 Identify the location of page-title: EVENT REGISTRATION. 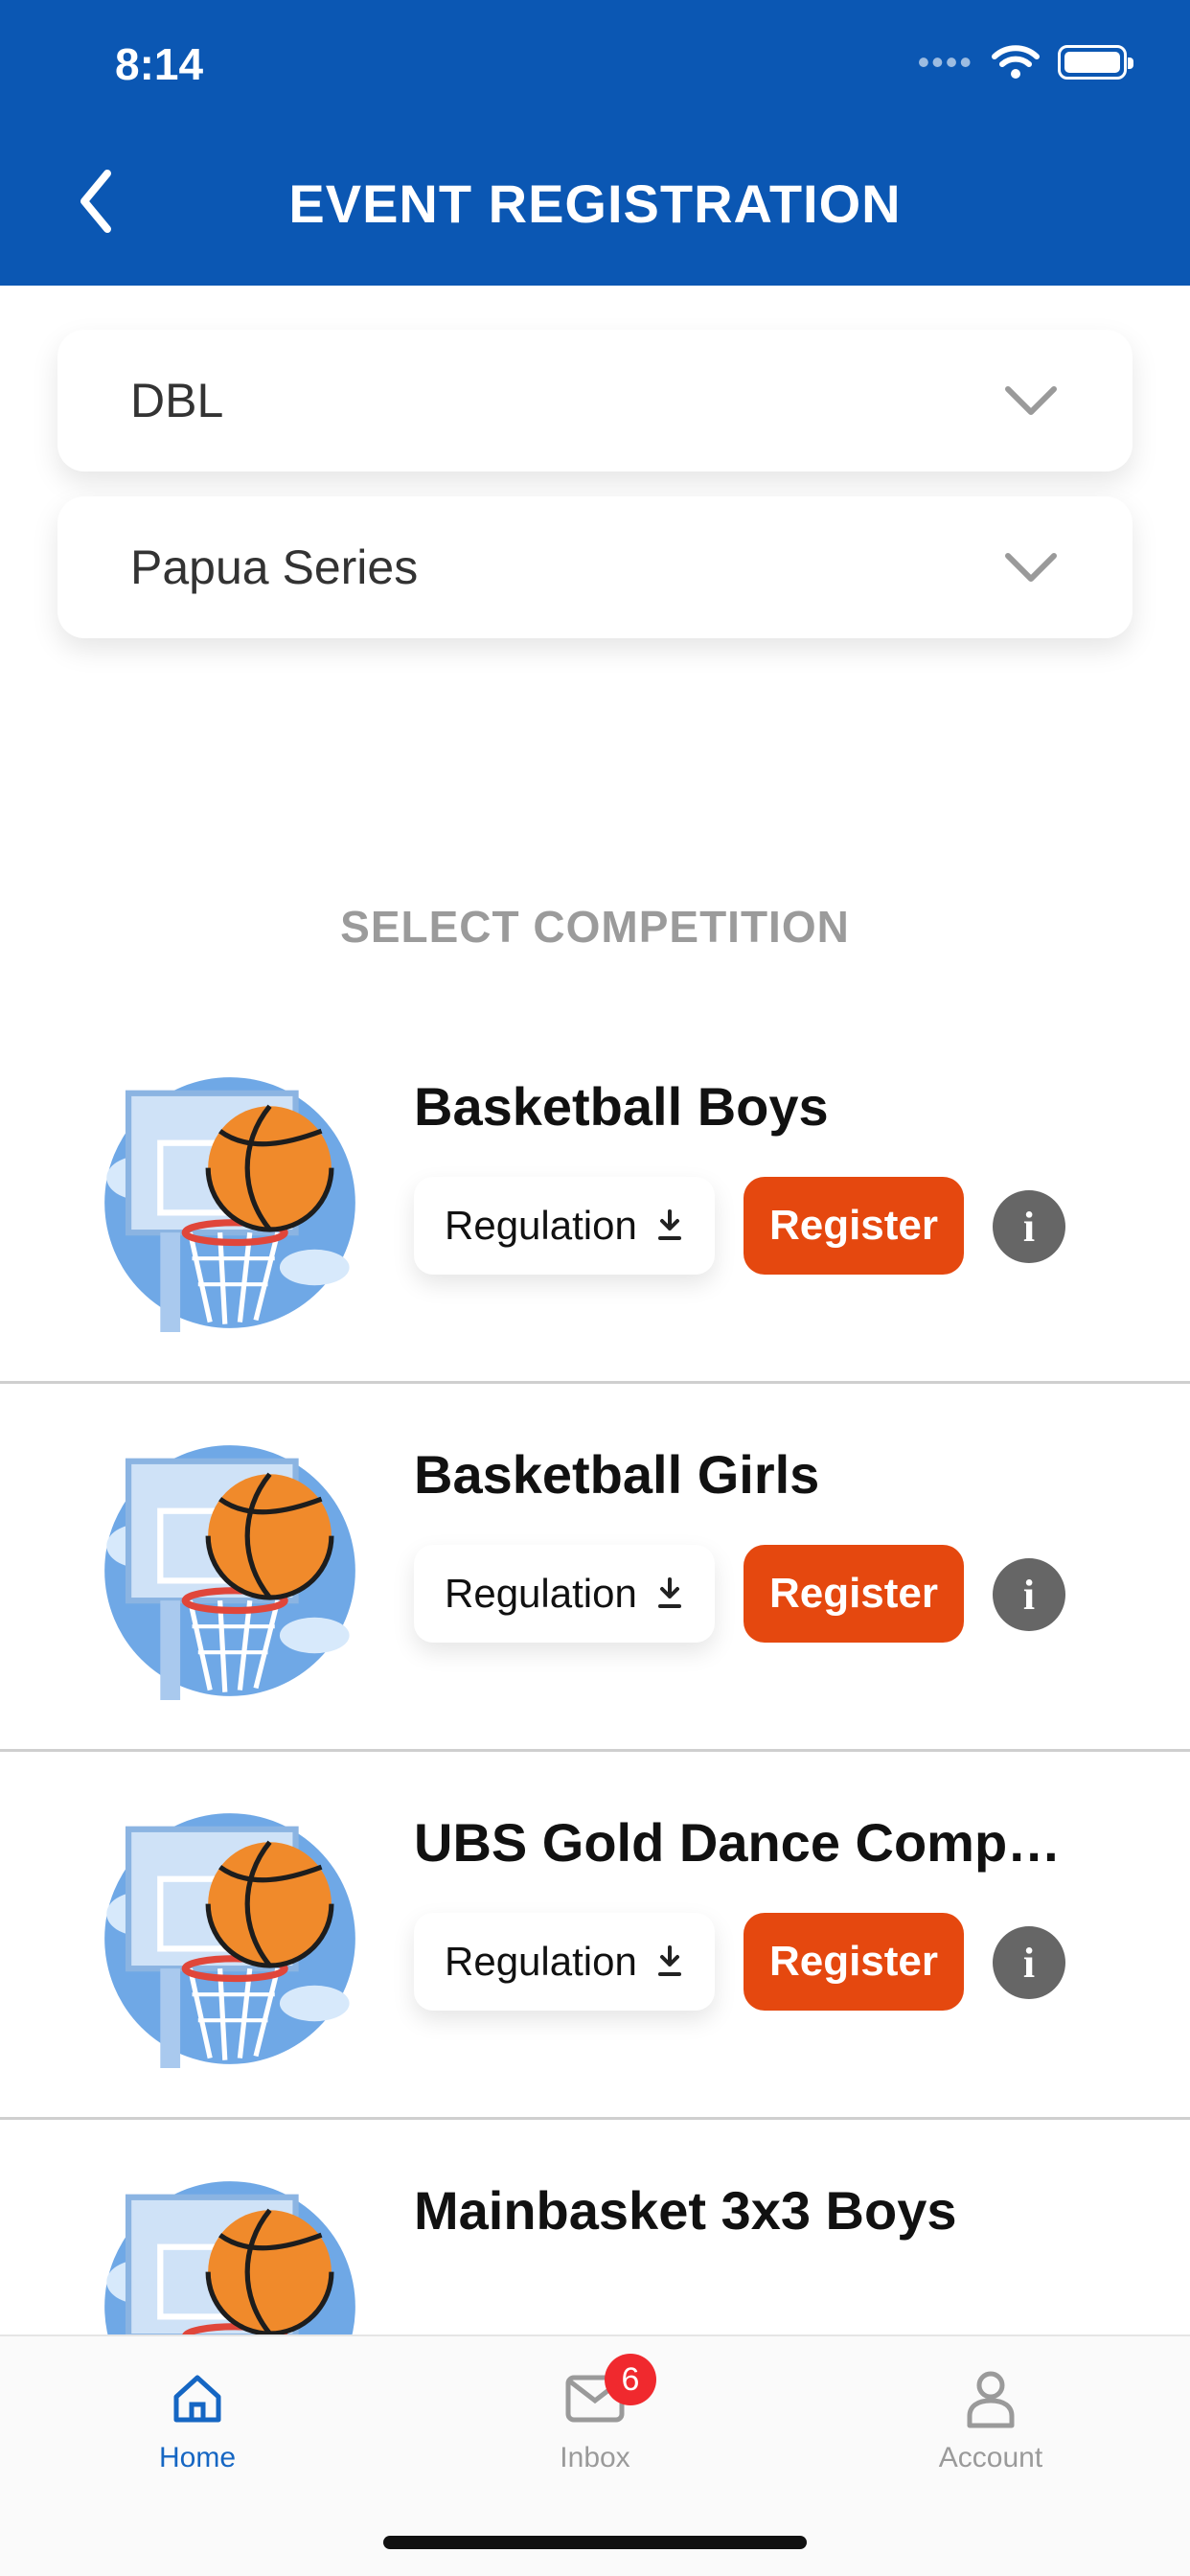
(595, 203).